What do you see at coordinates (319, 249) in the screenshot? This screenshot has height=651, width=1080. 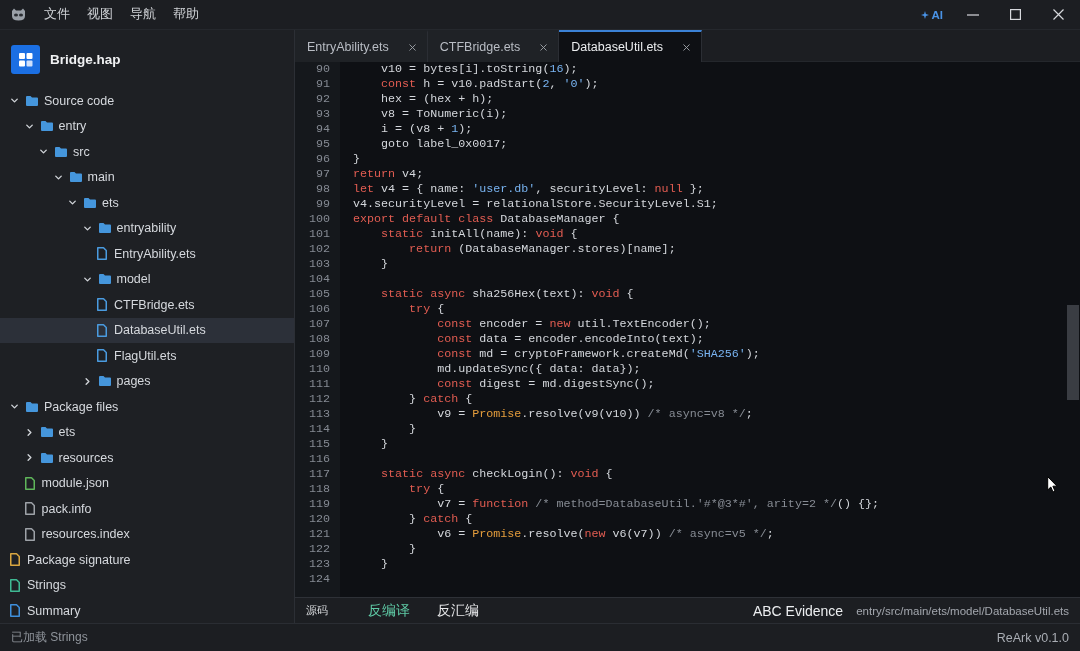 I see `line-number: 102` at bounding box center [319, 249].